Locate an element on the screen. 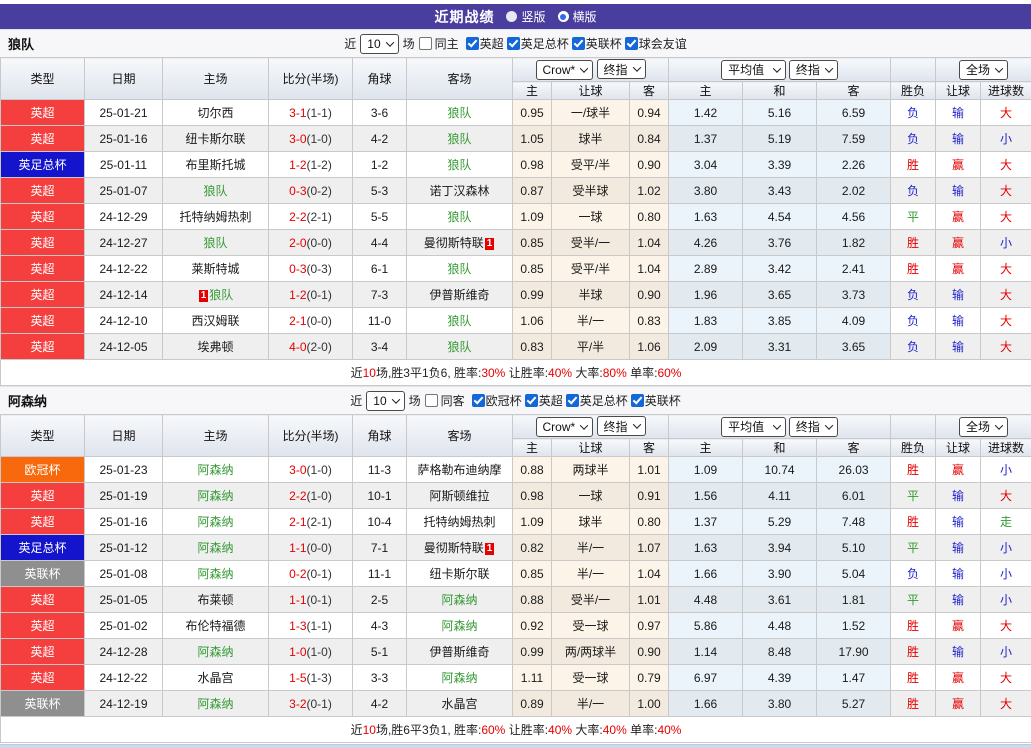  column-header-score: 比分(半场) is located at coordinates (311, 436).